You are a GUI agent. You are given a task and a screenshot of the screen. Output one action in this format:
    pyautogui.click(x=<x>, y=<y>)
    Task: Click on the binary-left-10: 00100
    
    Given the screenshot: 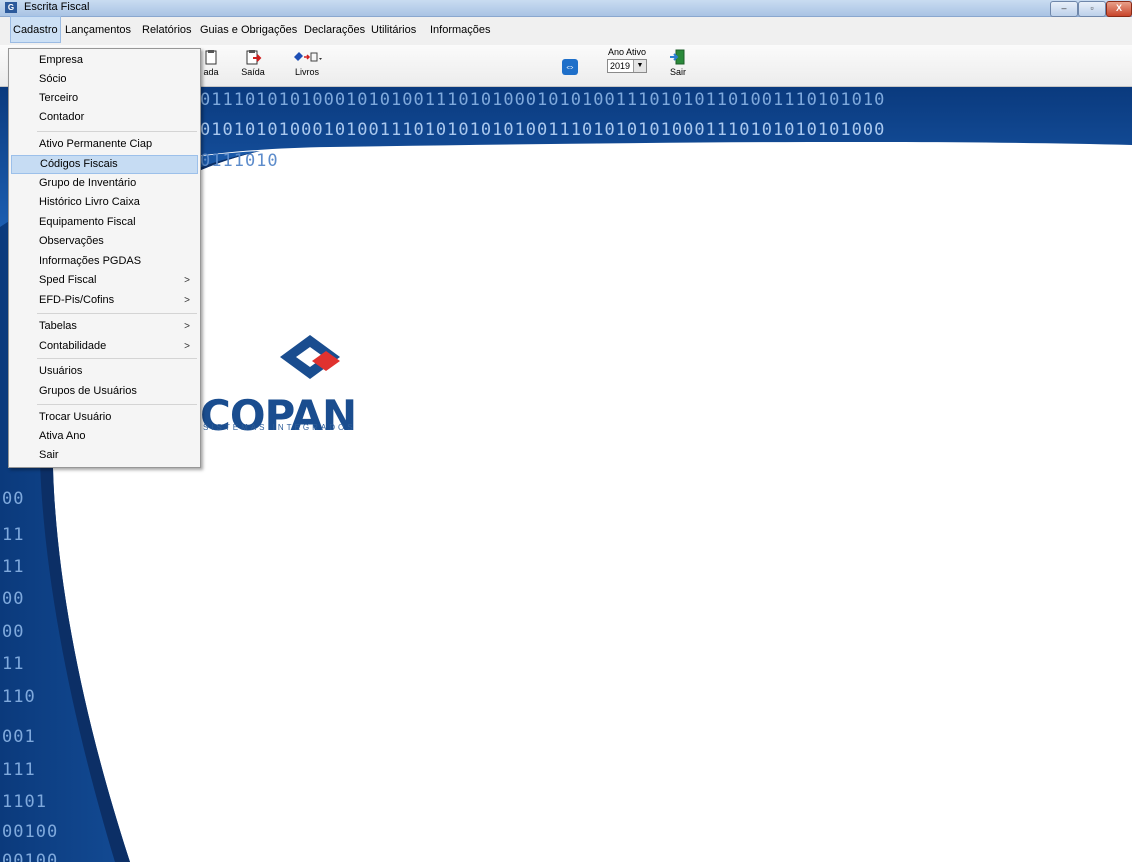 What is the action you would take?
    pyautogui.click(x=30, y=832)
    